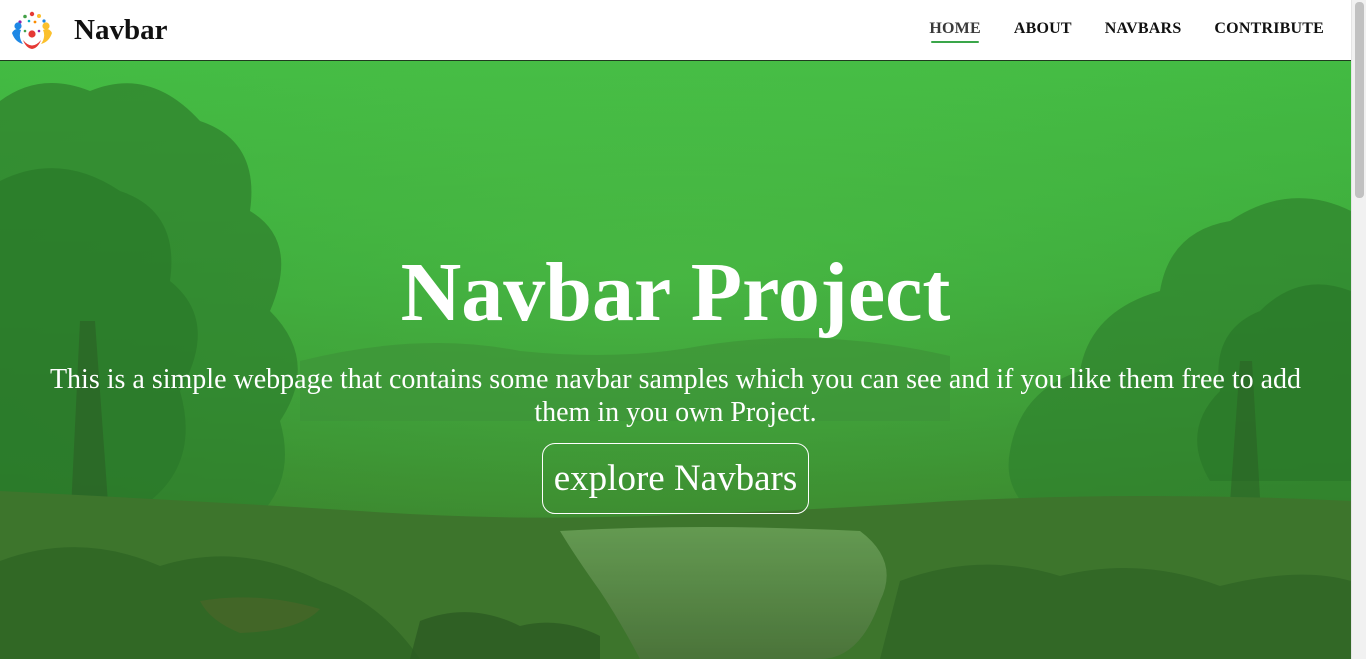  Describe the element at coordinates (1358, 329) in the screenshot. I see `page-scrollbar` at that location.